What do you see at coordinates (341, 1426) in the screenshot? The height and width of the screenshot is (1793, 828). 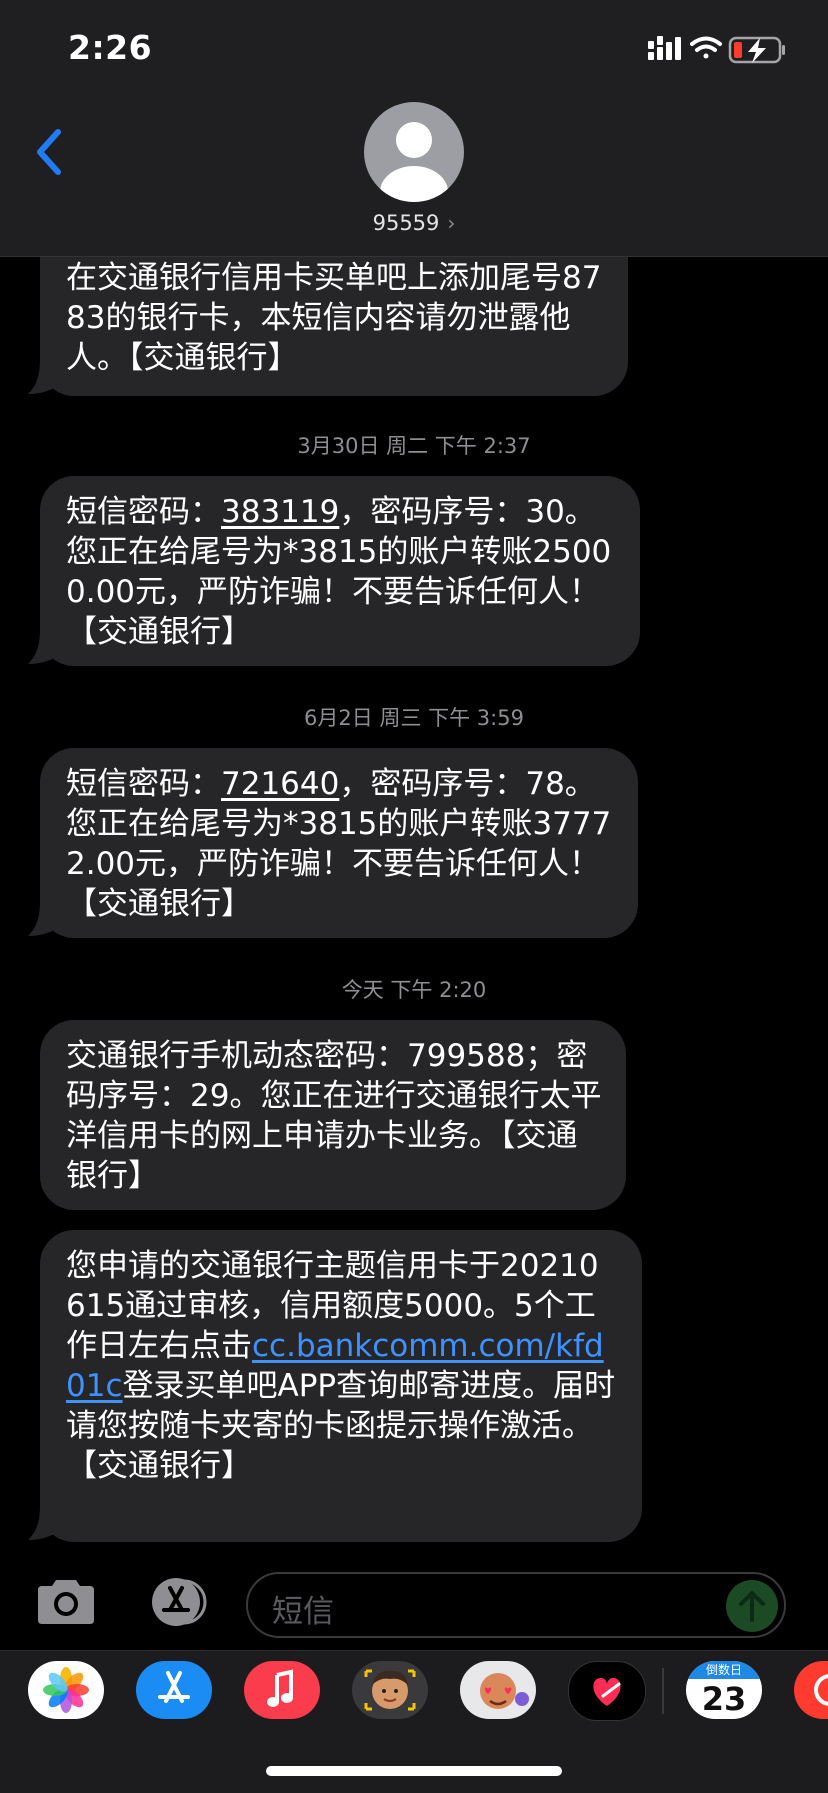 I see `message-text: 登录买单吧APP查询邮寄进度。届时请您按随卡夹寄的卡函提示操作激活。【交通银行】` at bounding box center [341, 1426].